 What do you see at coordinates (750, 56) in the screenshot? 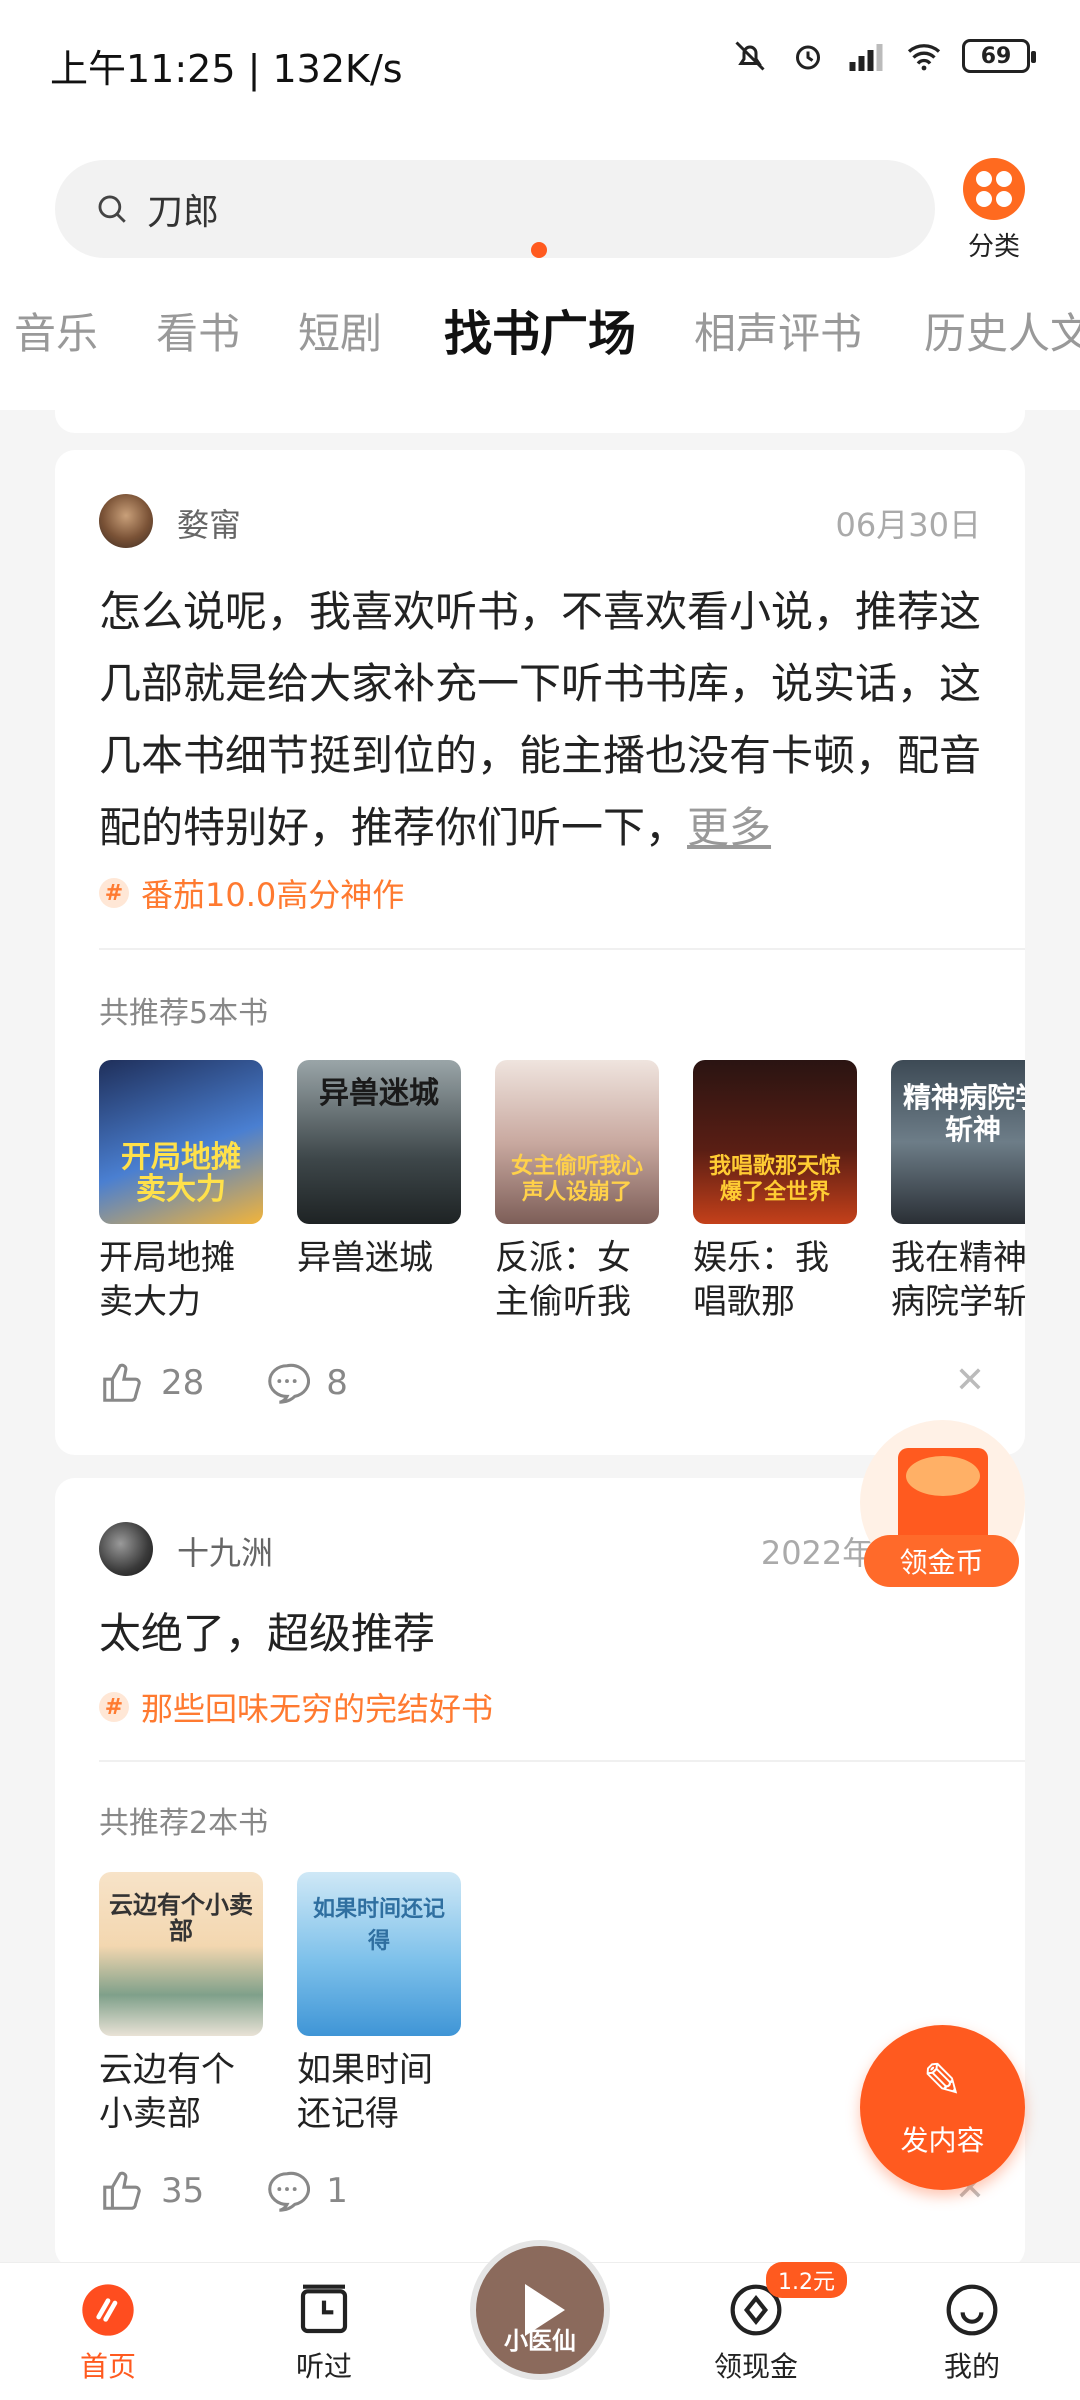
I see `mute-bell-icon` at bounding box center [750, 56].